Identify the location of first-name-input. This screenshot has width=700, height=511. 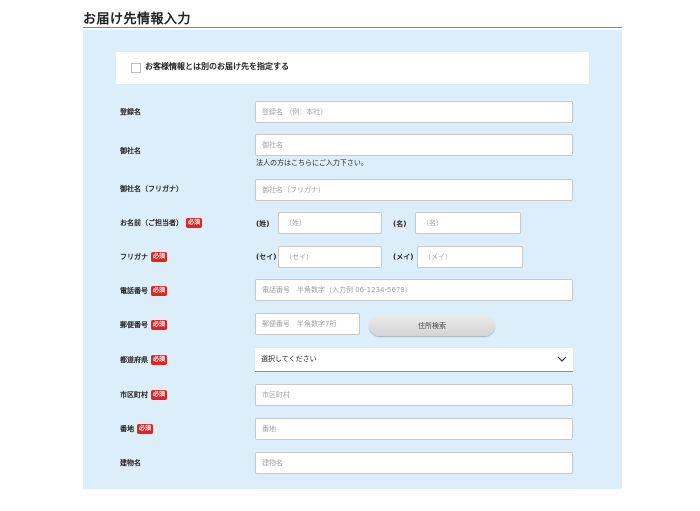
(468, 223).